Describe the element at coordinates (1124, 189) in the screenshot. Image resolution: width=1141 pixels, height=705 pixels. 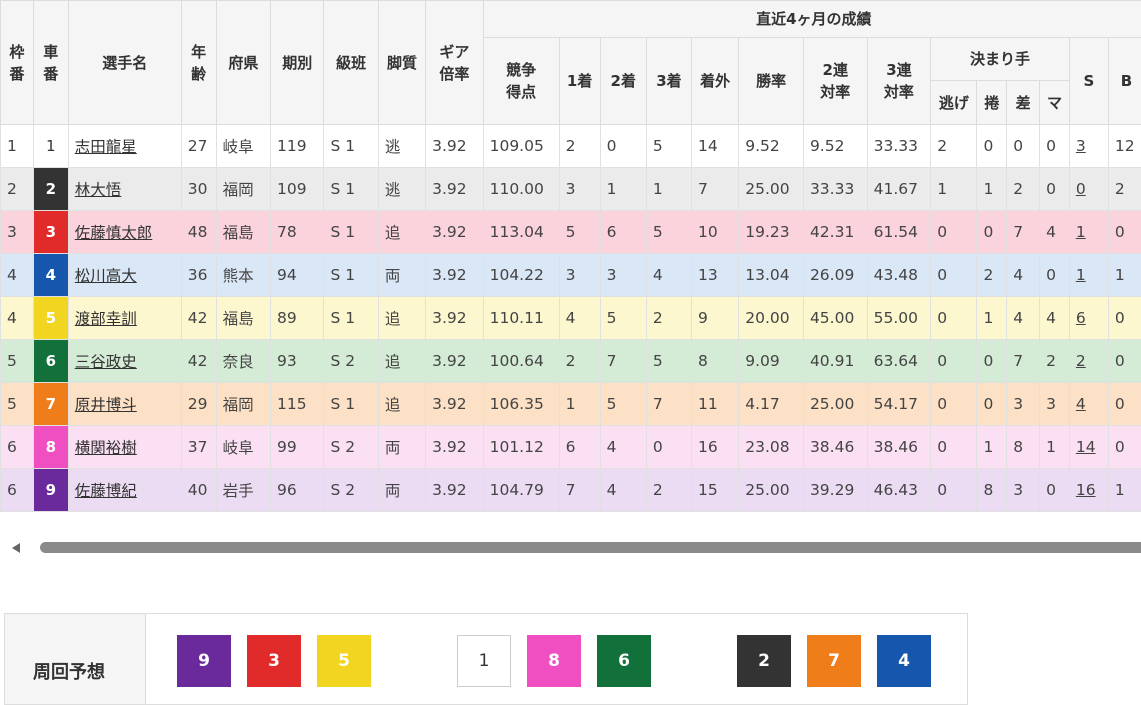
I see `b-cell: 2` at that location.